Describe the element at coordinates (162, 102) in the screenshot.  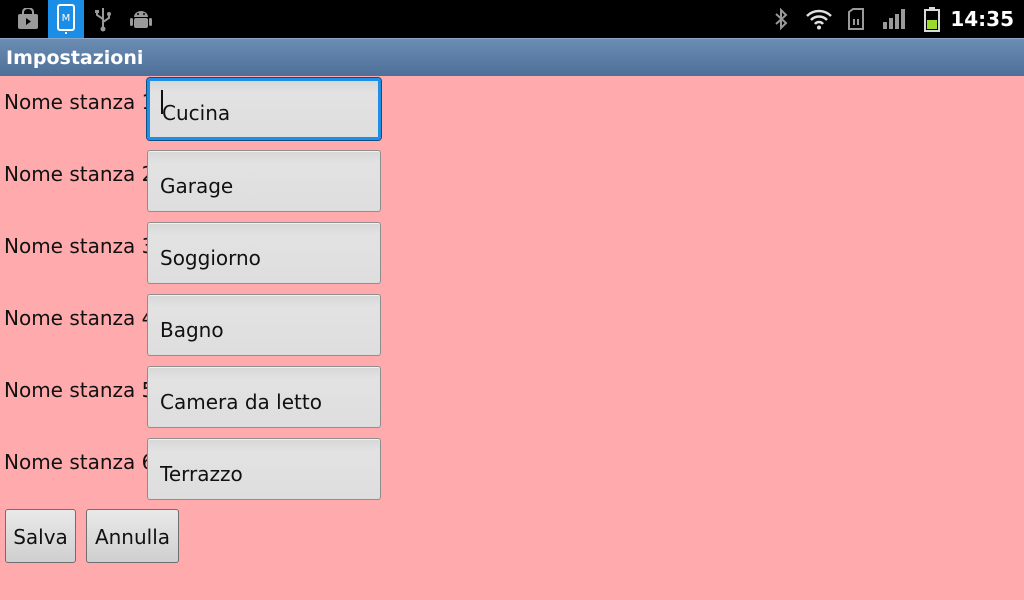
I see `text-caret` at that location.